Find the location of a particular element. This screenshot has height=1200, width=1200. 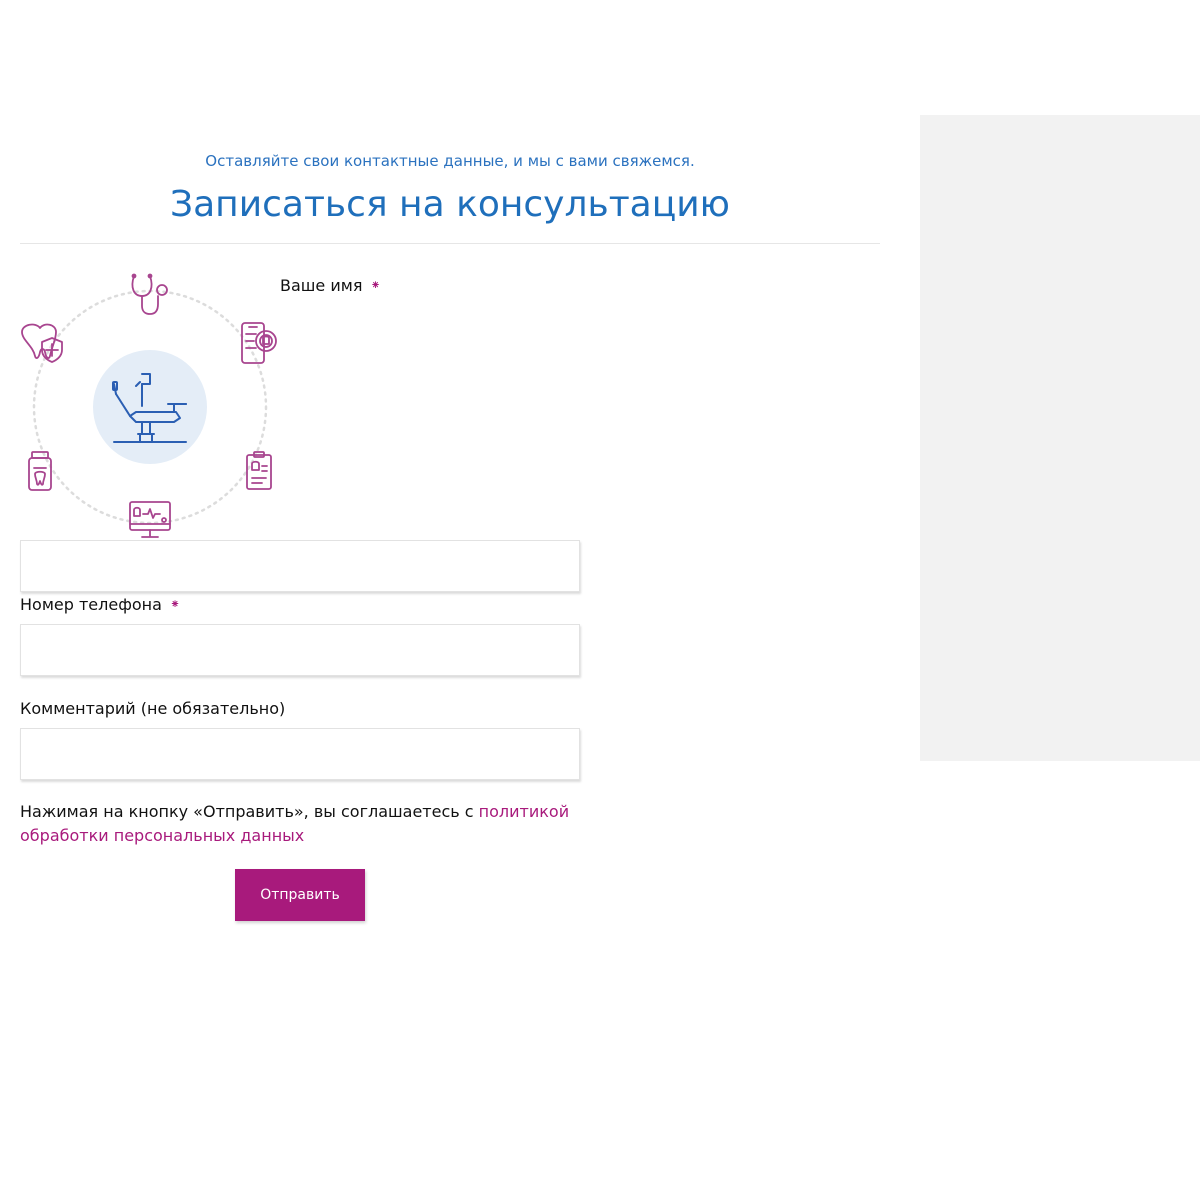

submit-button: Отправить is located at coordinates (300, 895).